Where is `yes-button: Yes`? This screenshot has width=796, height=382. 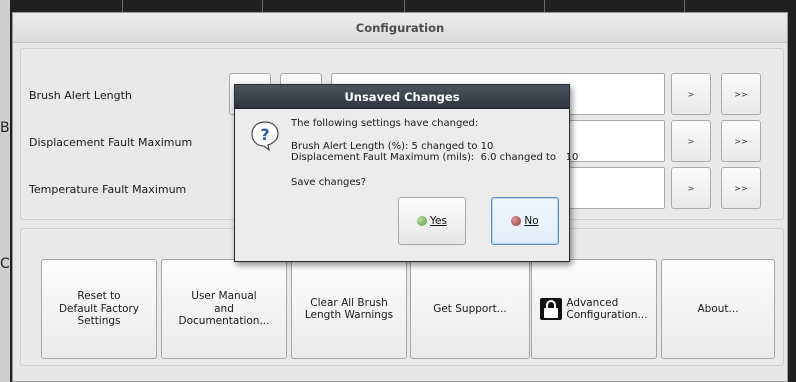
yes-button: Yes is located at coordinates (432, 221).